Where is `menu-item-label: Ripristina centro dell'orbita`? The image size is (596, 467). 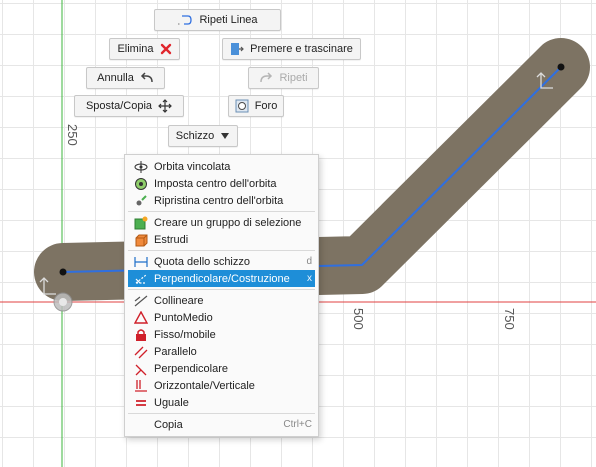 menu-item-label: Ripristina centro dell'orbita is located at coordinates (219, 200).